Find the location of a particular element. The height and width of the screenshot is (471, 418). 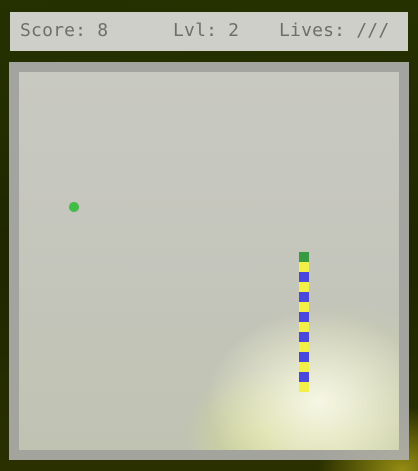

level-label: Lvl: 2 is located at coordinates (206, 30).